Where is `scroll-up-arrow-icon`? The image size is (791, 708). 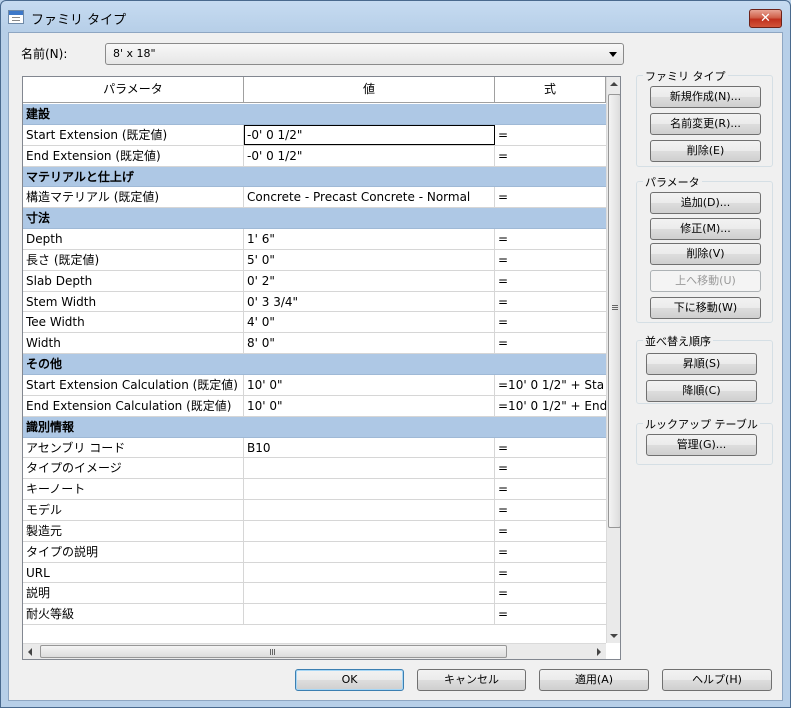 scroll-up-arrow-icon is located at coordinates (614, 84).